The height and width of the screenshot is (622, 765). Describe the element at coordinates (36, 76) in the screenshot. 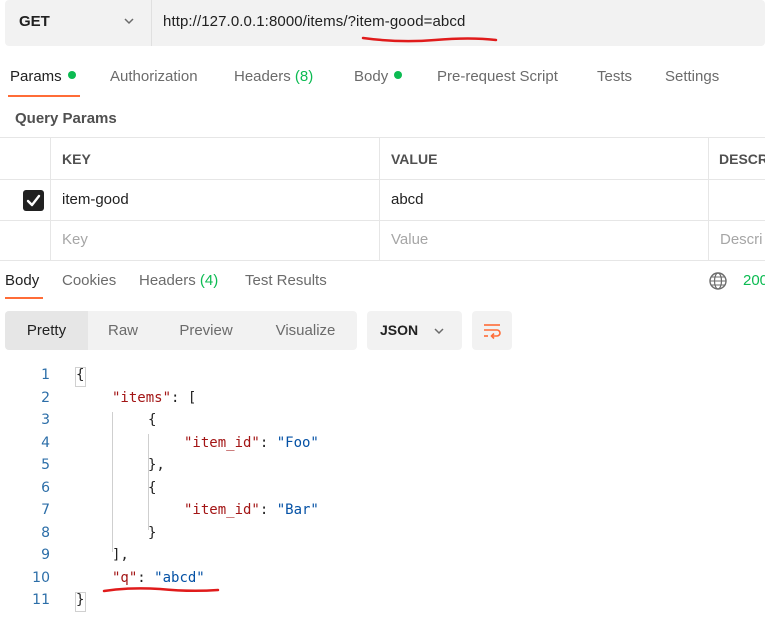

I see `tab-params-label: Params` at that location.